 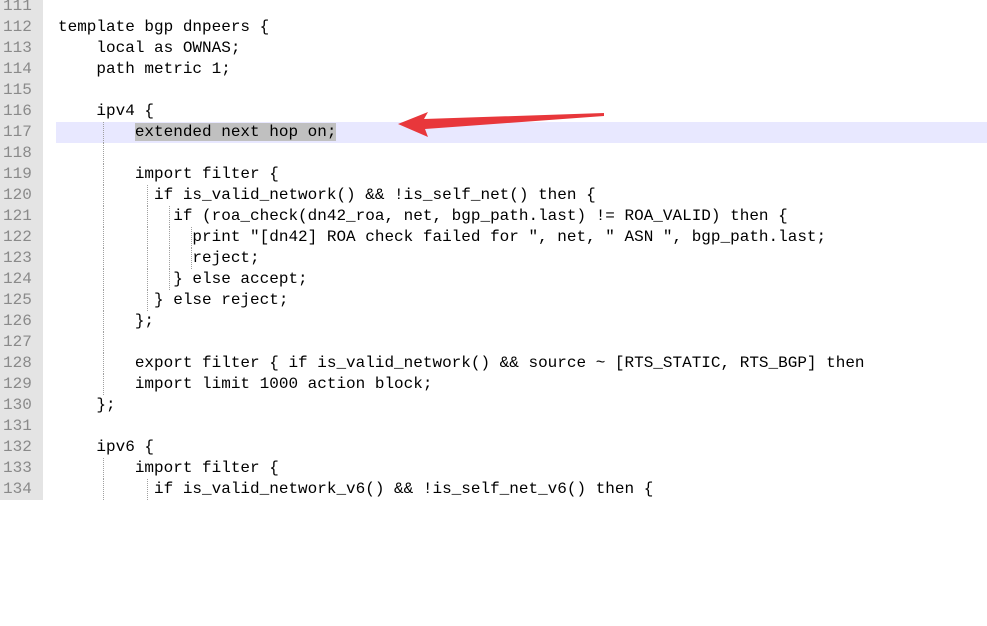 I want to click on line-number: 128, so click(x=21, y=363).